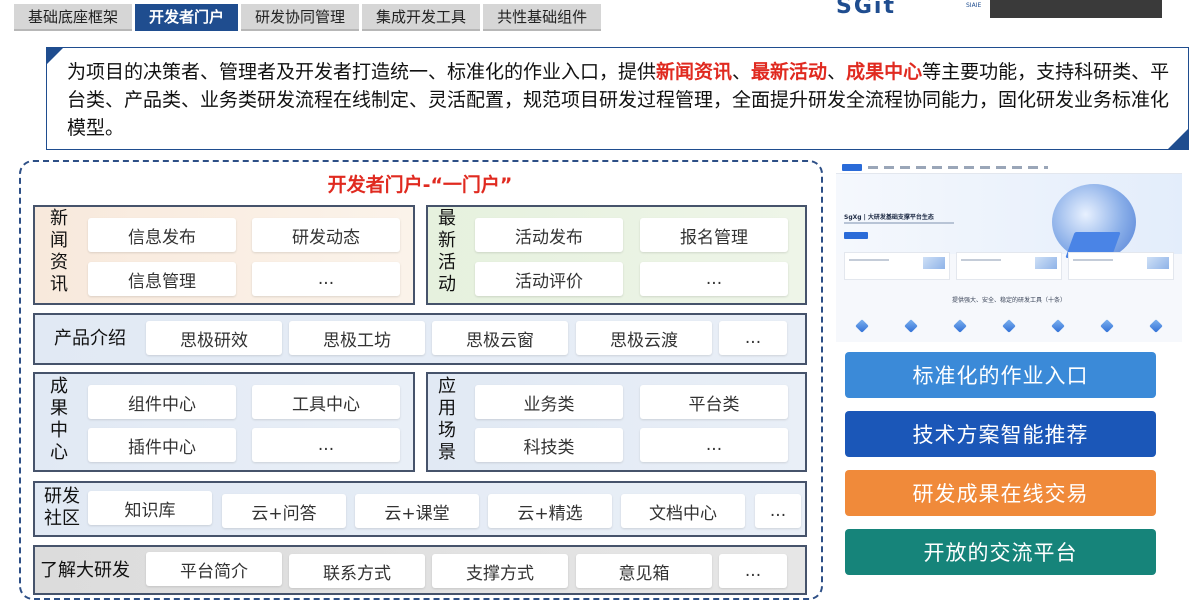 The image size is (1203, 608). Describe the element at coordinates (1076, 9) in the screenshot. I see `video-overlay` at that location.